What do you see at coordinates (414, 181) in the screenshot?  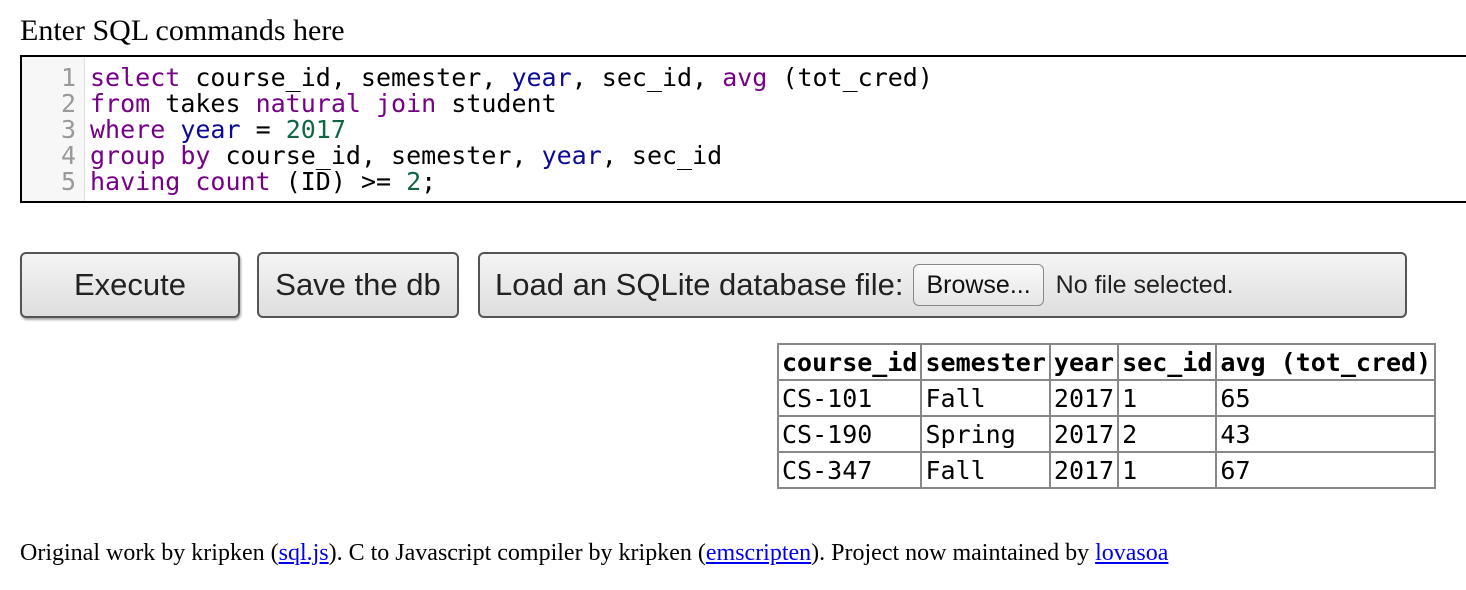 I see `code-token: 2` at bounding box center [414, 181].